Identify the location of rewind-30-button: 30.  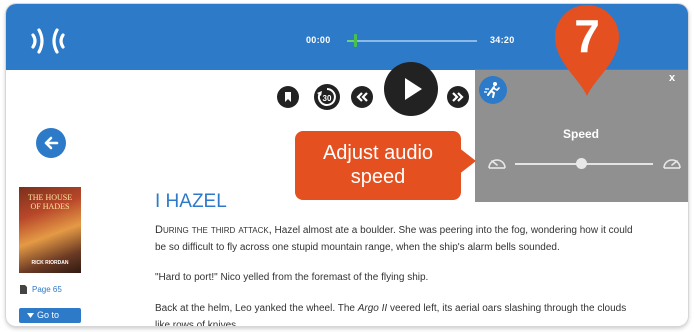
(327, 97).